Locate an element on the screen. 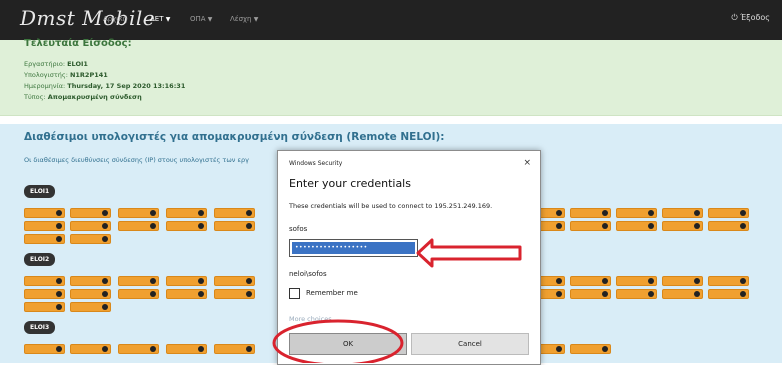 The image size is (782, 365). brand-logo: Dmst Mobile is located at coordinates (87, 18).